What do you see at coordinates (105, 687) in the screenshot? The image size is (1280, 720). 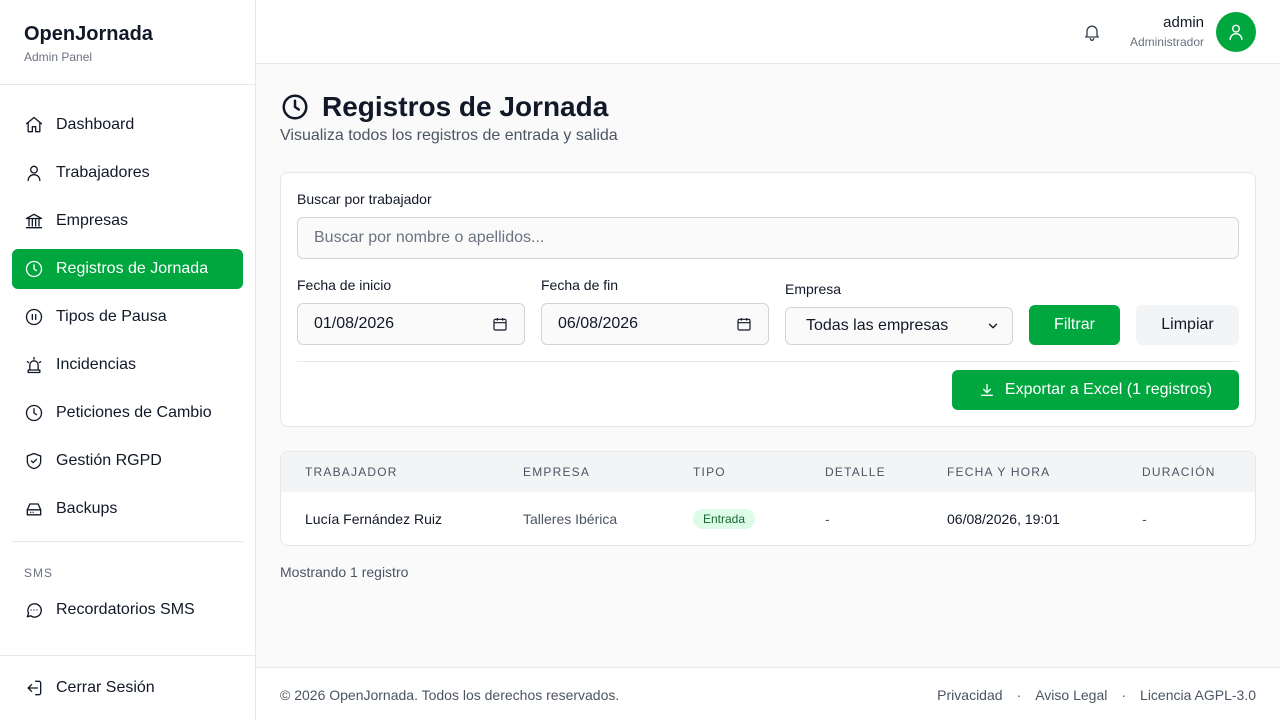 I see `sidebar-item-label: Cerrar Sesión` at bounding box center [105, 687].